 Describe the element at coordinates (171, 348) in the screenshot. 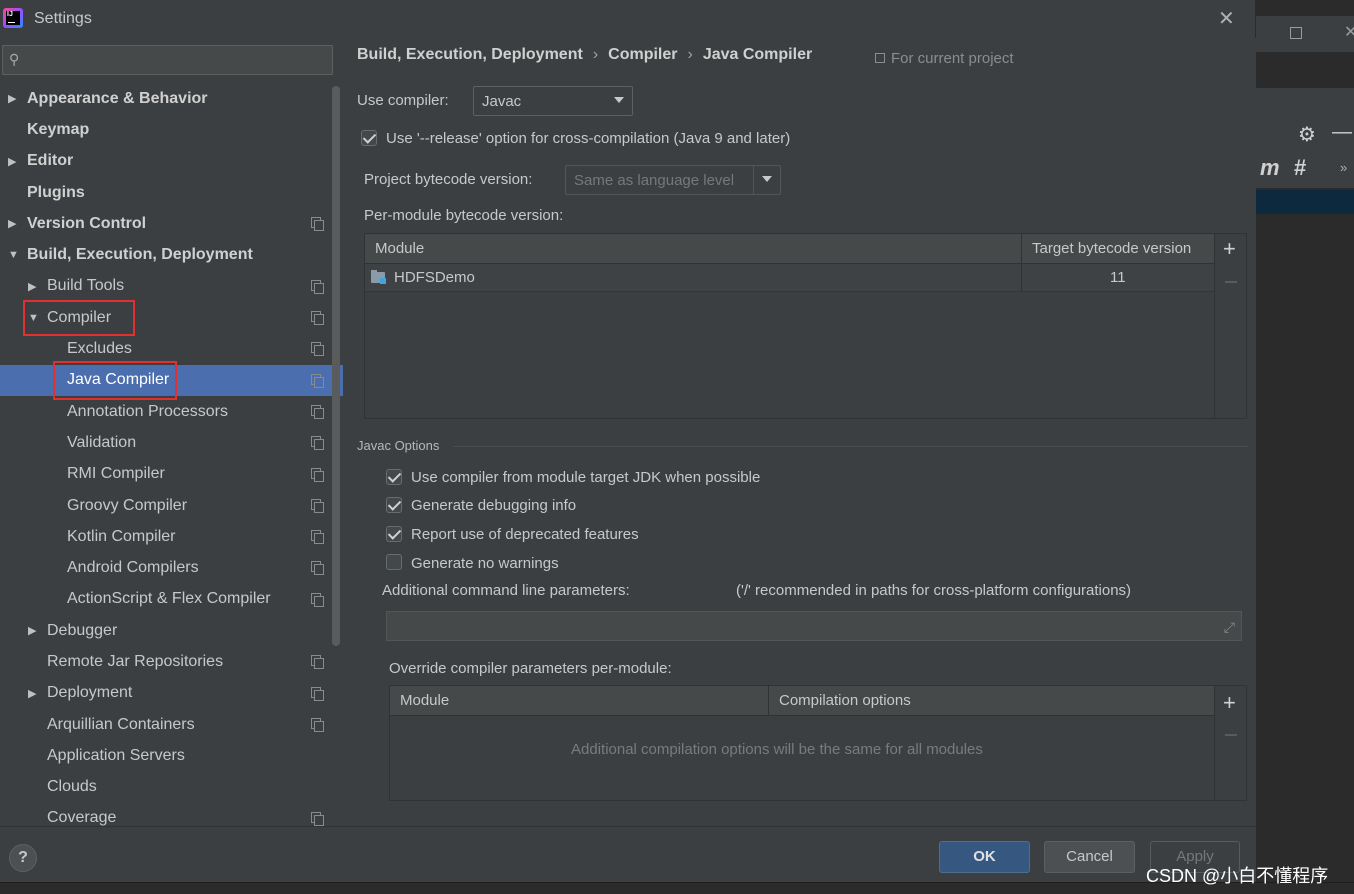

I see `sidebar-item: Excludes` at that location.